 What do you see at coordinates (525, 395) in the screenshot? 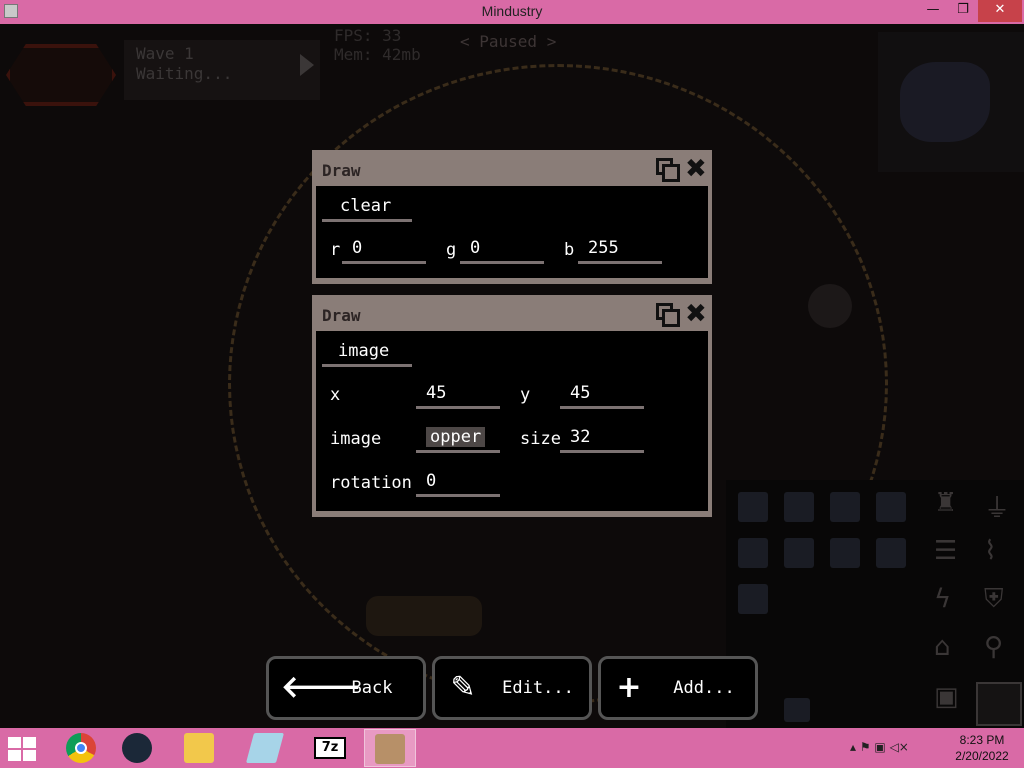
I see `y-label: y` at bounding box center [525, 395].